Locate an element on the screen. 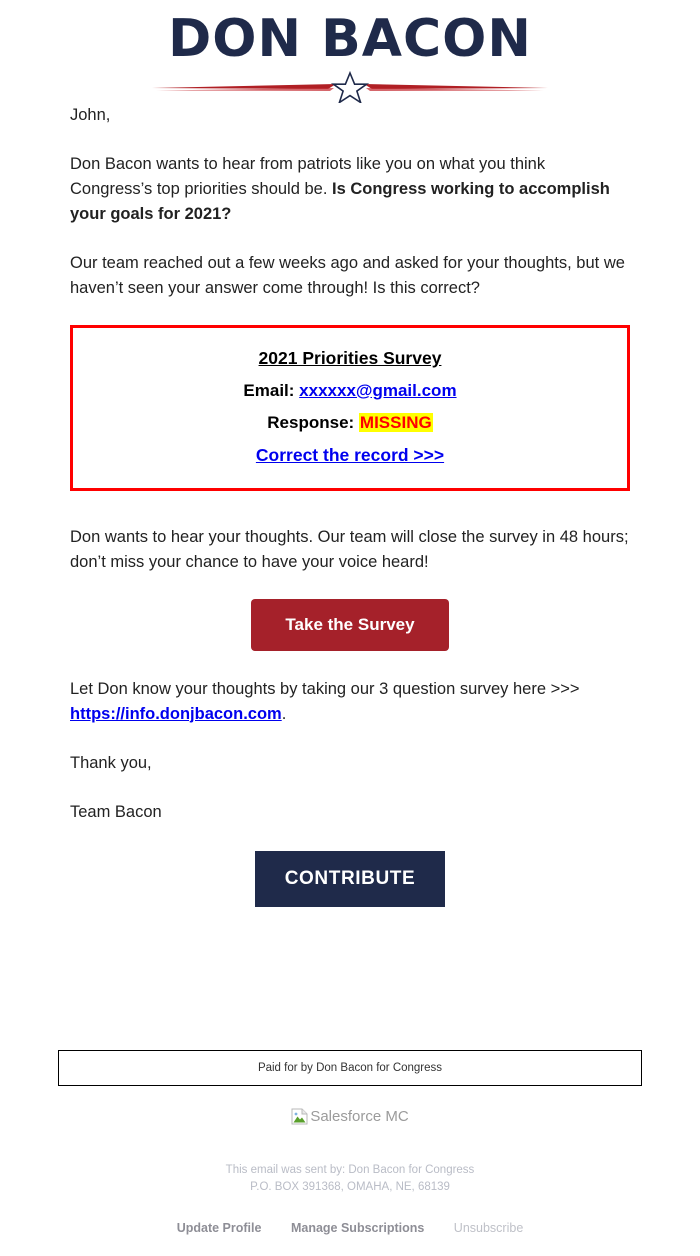 The image size is (700, 1256). signoff-text: Thank you, is located at coordinates (111, 762).